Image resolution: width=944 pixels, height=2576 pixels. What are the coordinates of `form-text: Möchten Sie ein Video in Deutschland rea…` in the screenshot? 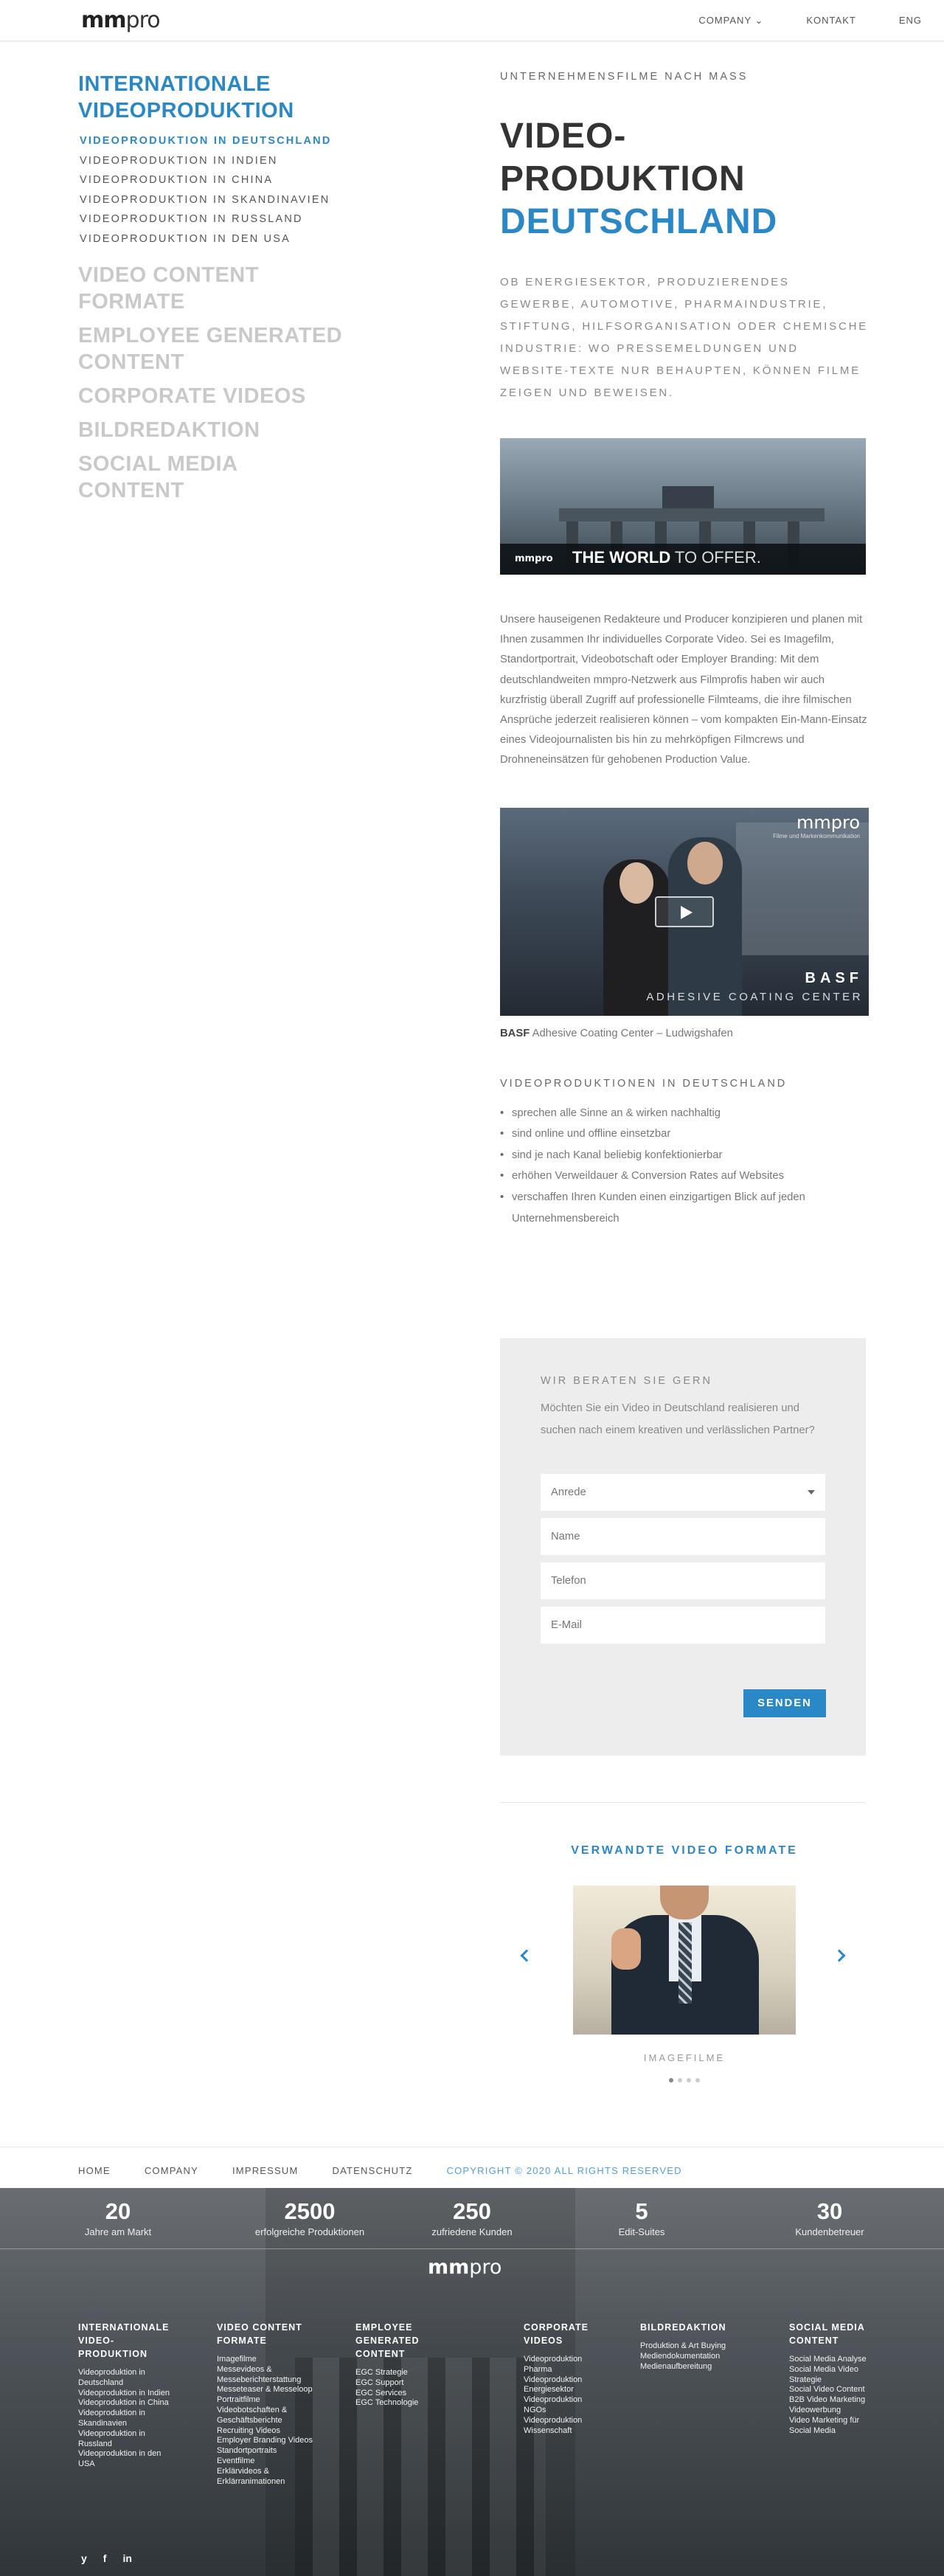 It's located at (678, 1419).